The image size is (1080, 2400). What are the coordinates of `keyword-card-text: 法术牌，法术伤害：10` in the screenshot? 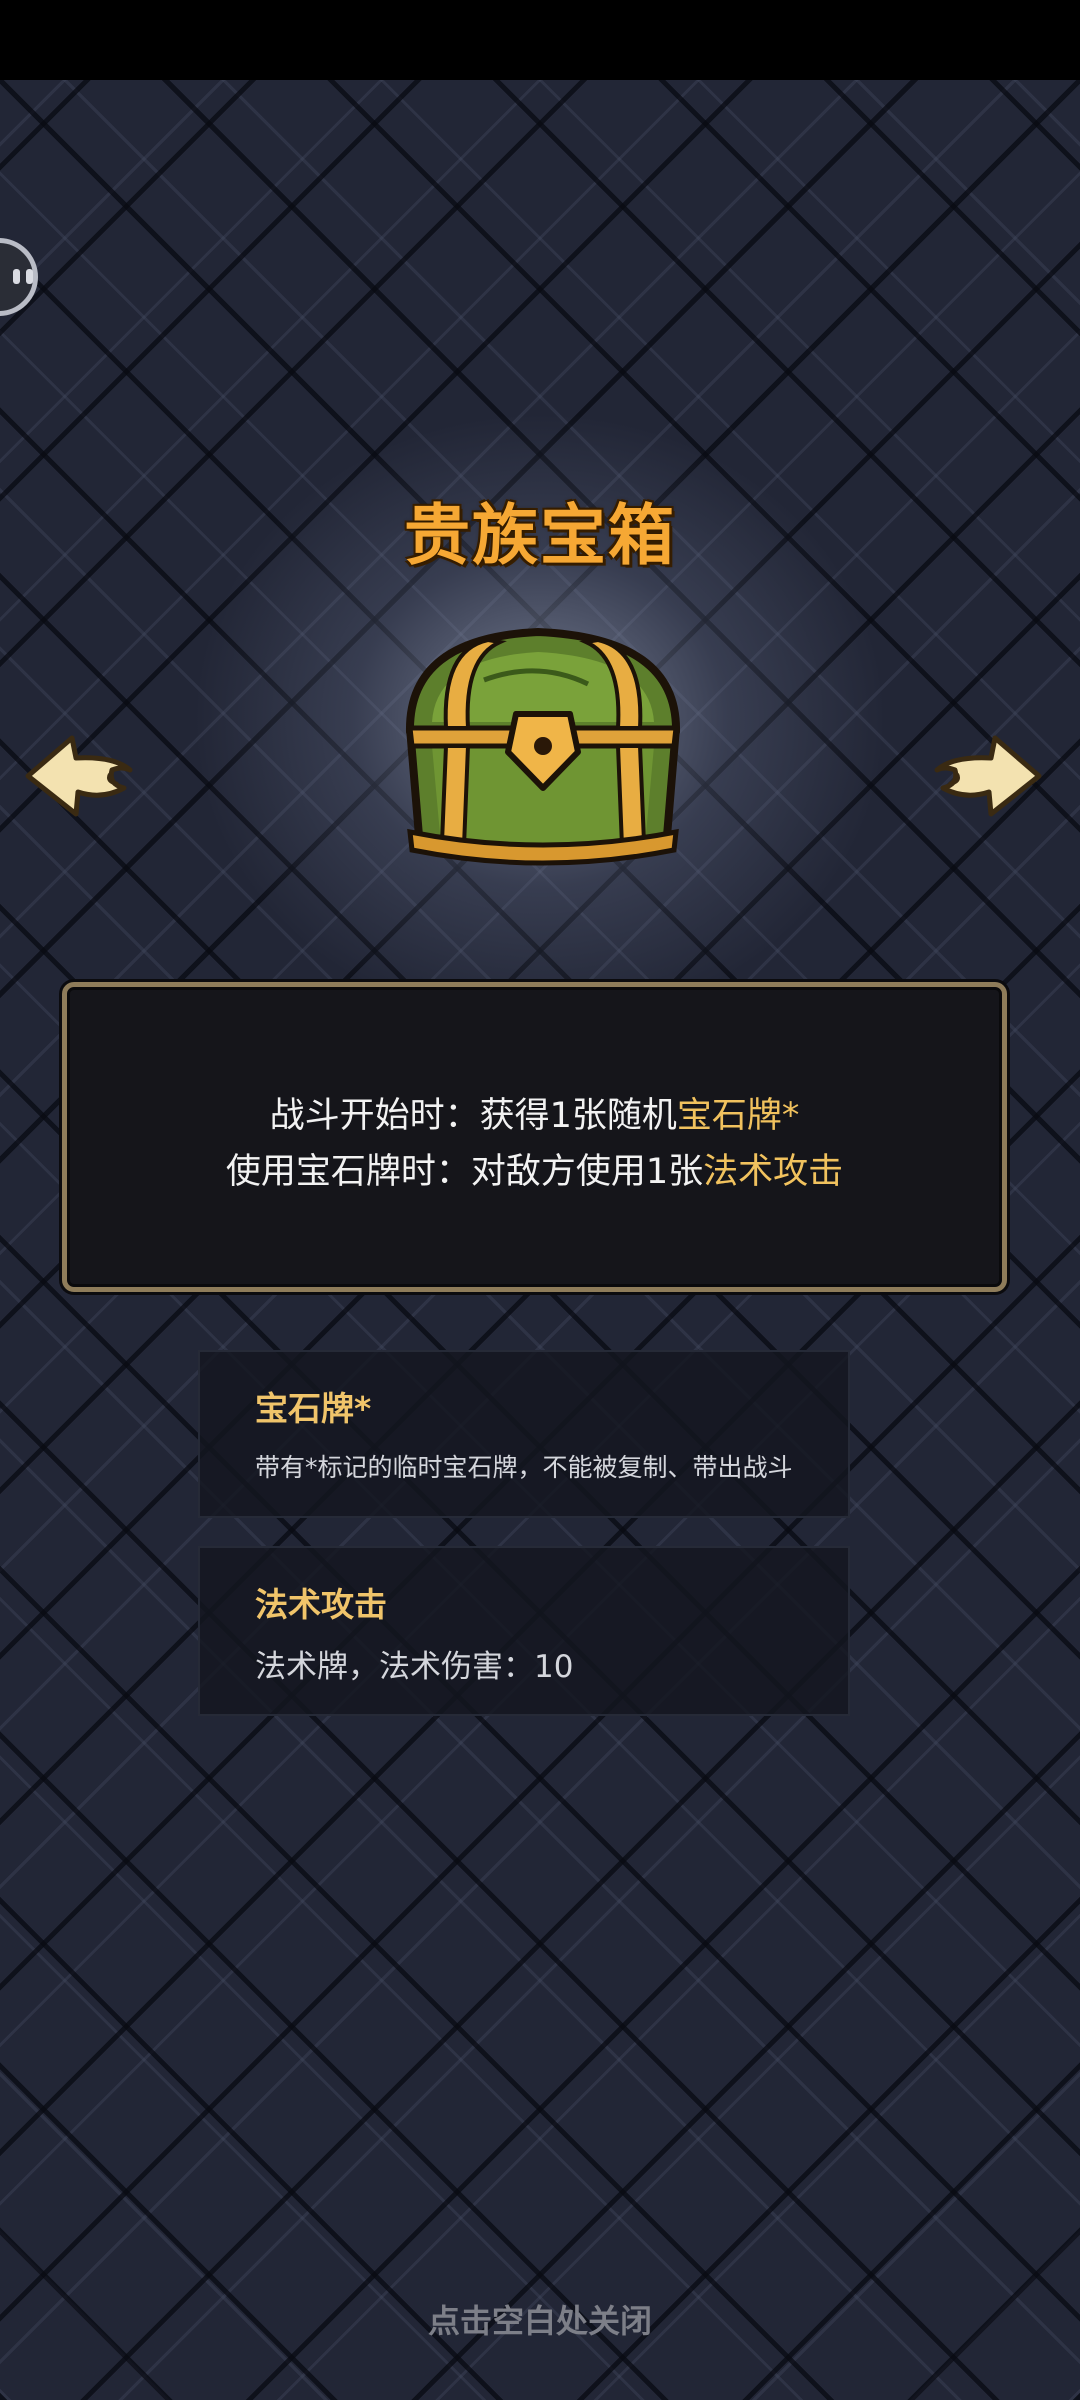 It's located at (414, 1667).